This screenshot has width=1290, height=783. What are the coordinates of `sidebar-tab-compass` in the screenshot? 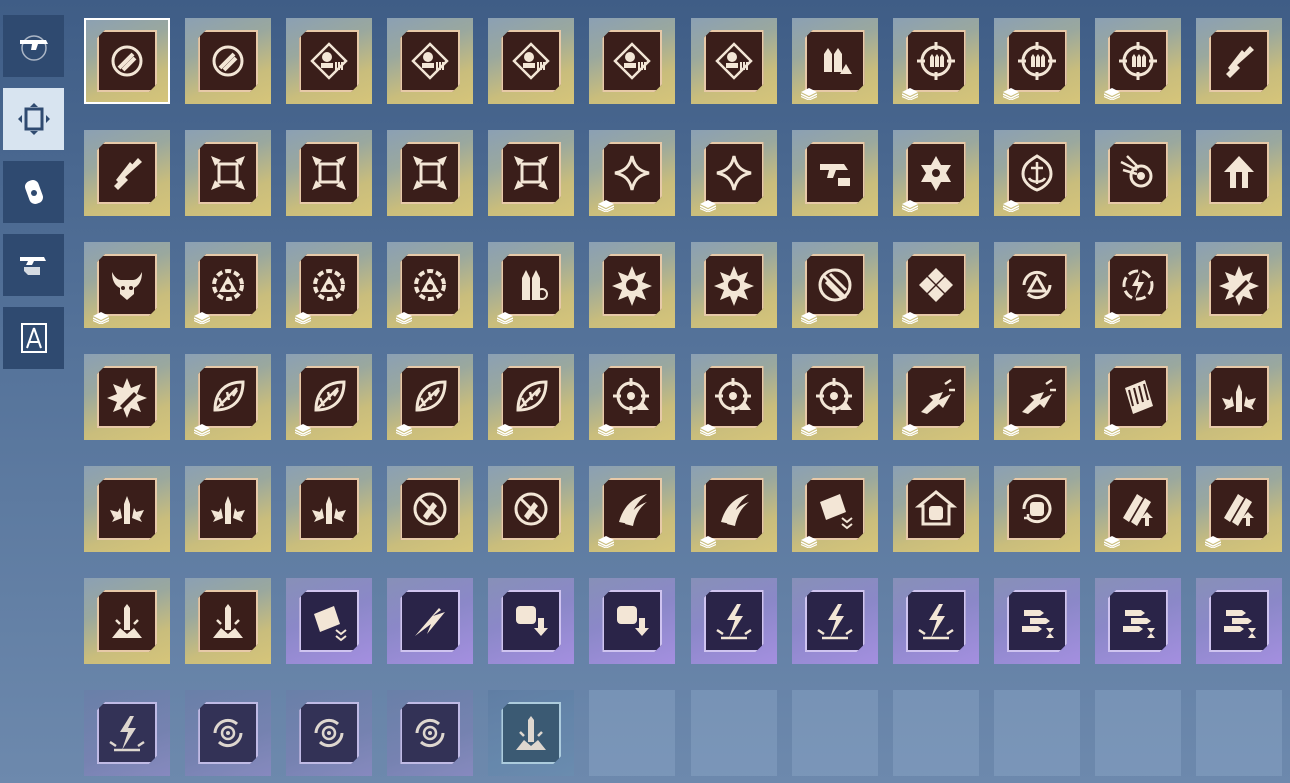 It's located at (33, 338).